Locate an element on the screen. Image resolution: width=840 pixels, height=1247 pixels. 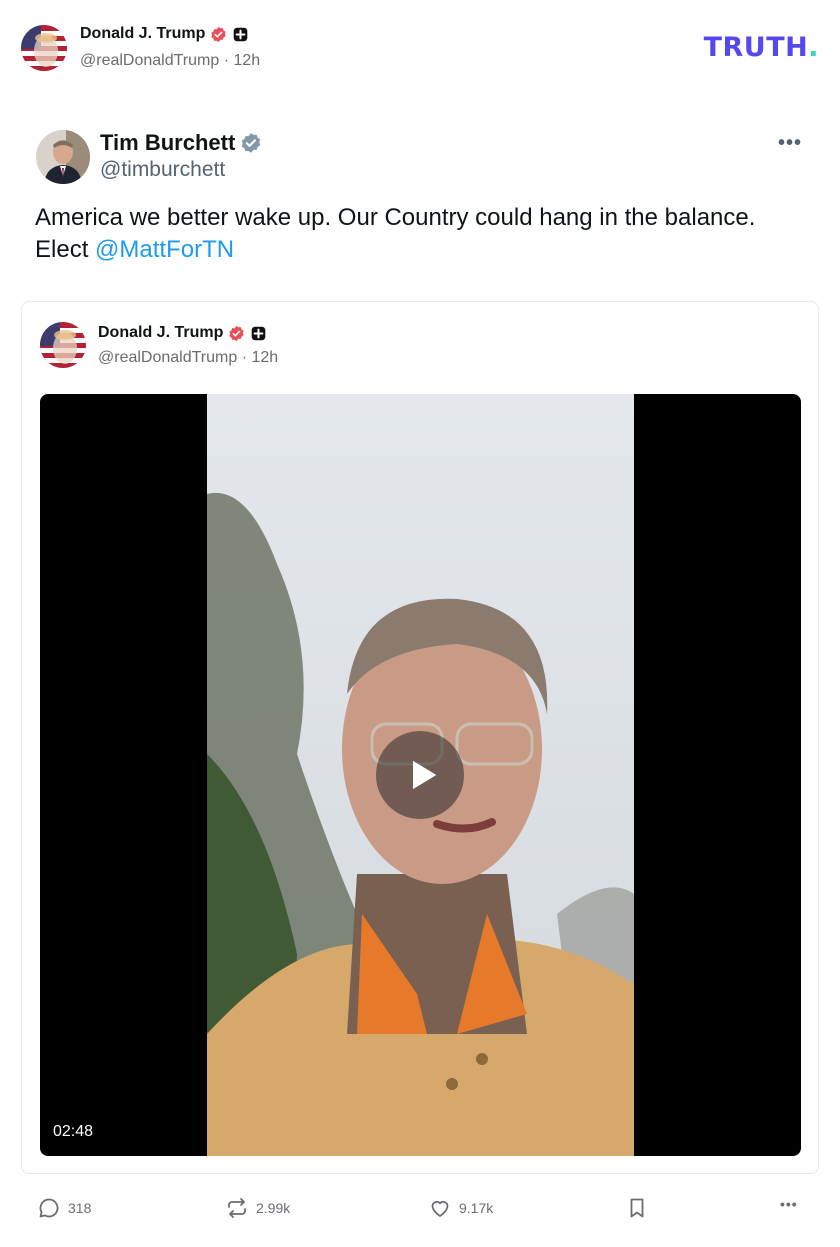
logo-text: TRUTH is located at coordinates (756, 47).